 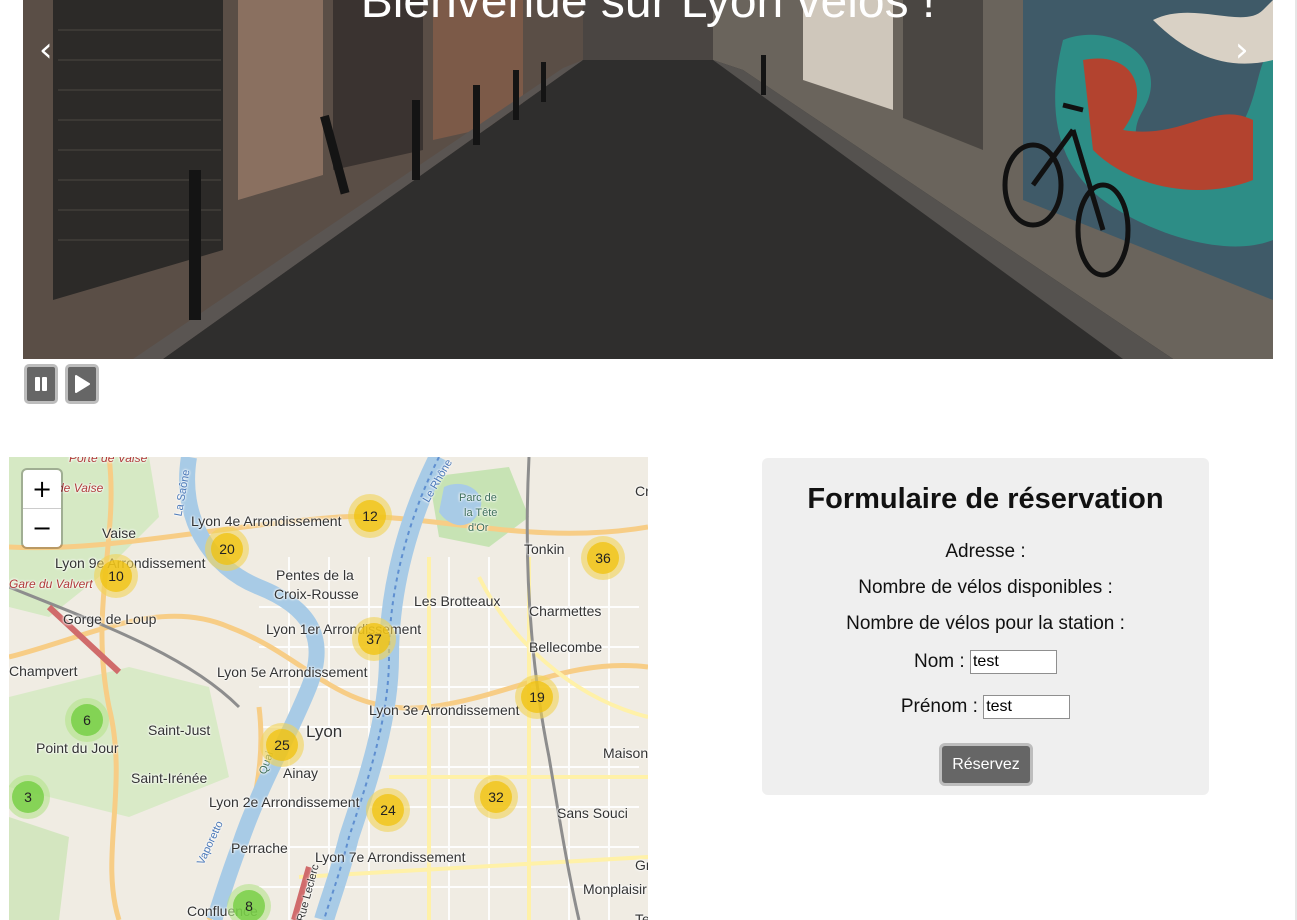 What do you see at coordinates (284, 802) in the screenshot?
I see `map-label: Lyon 2e Arrondissement` at bounding box center [284, 802].